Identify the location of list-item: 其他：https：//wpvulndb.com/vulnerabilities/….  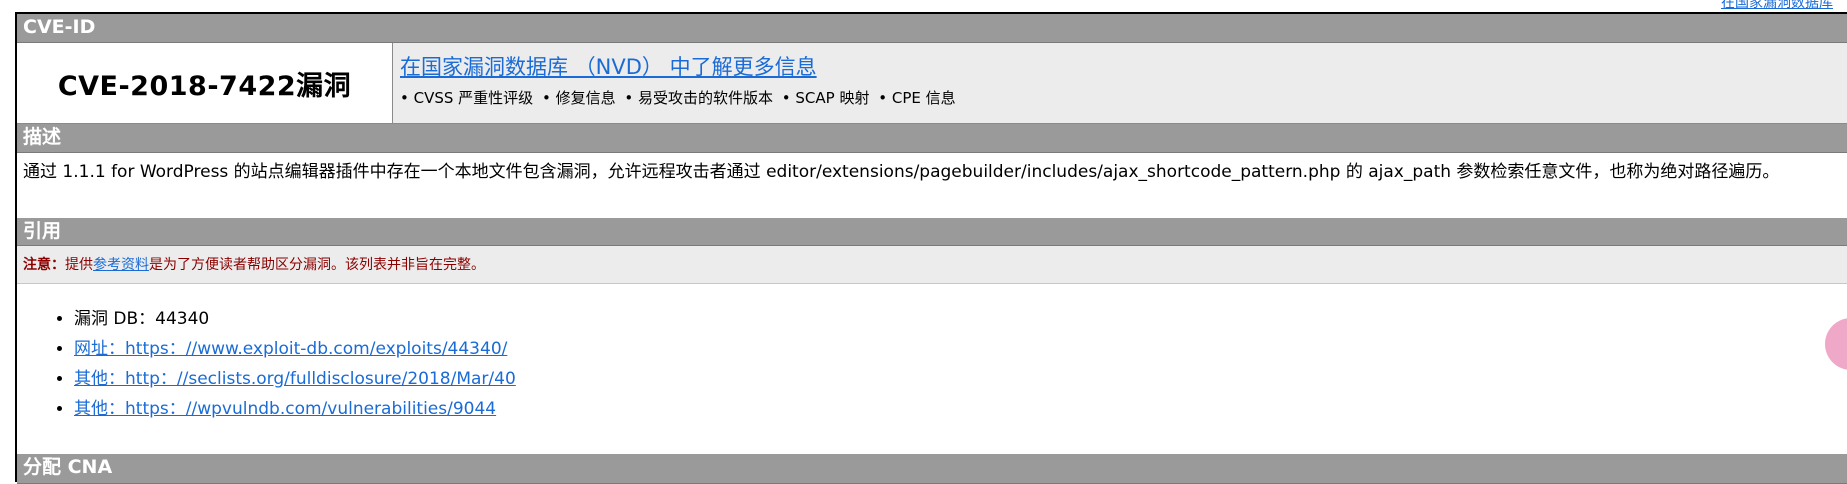
(295, 409).